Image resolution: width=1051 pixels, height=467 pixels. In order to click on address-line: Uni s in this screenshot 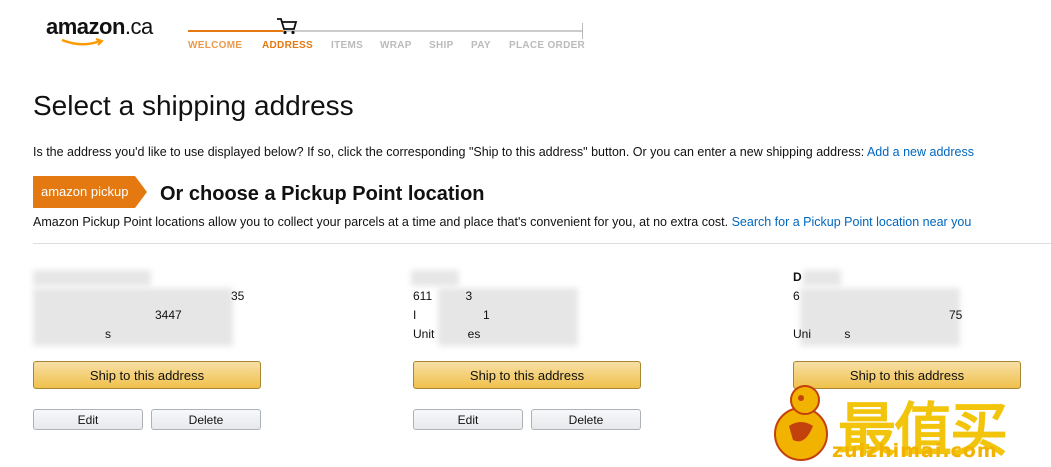, I will do `click(822, 334)`.